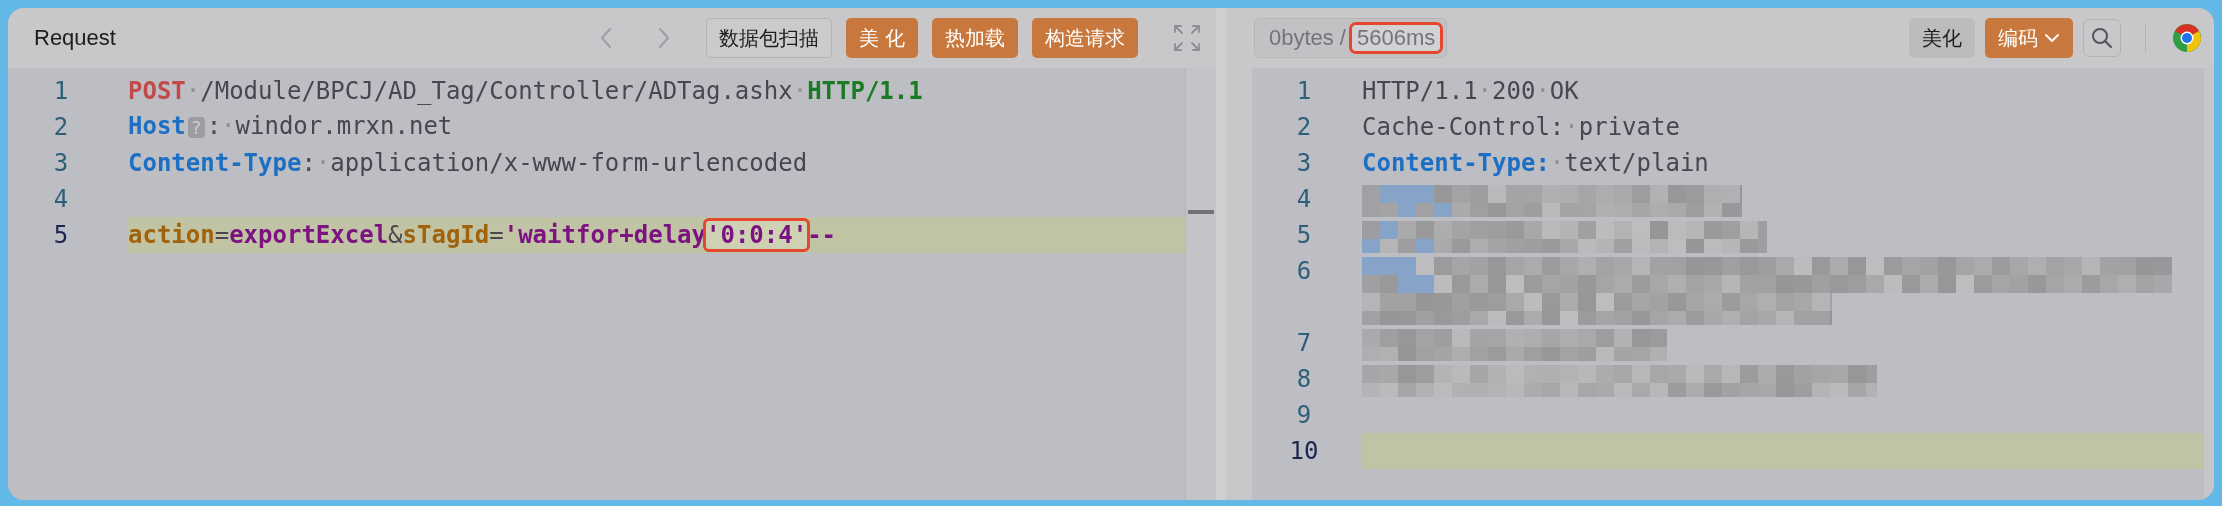  What do you see at coordinates (975, 38) in the screenshot?
I see `toolbar-button: 热加载` at bounding box center [975, 38].